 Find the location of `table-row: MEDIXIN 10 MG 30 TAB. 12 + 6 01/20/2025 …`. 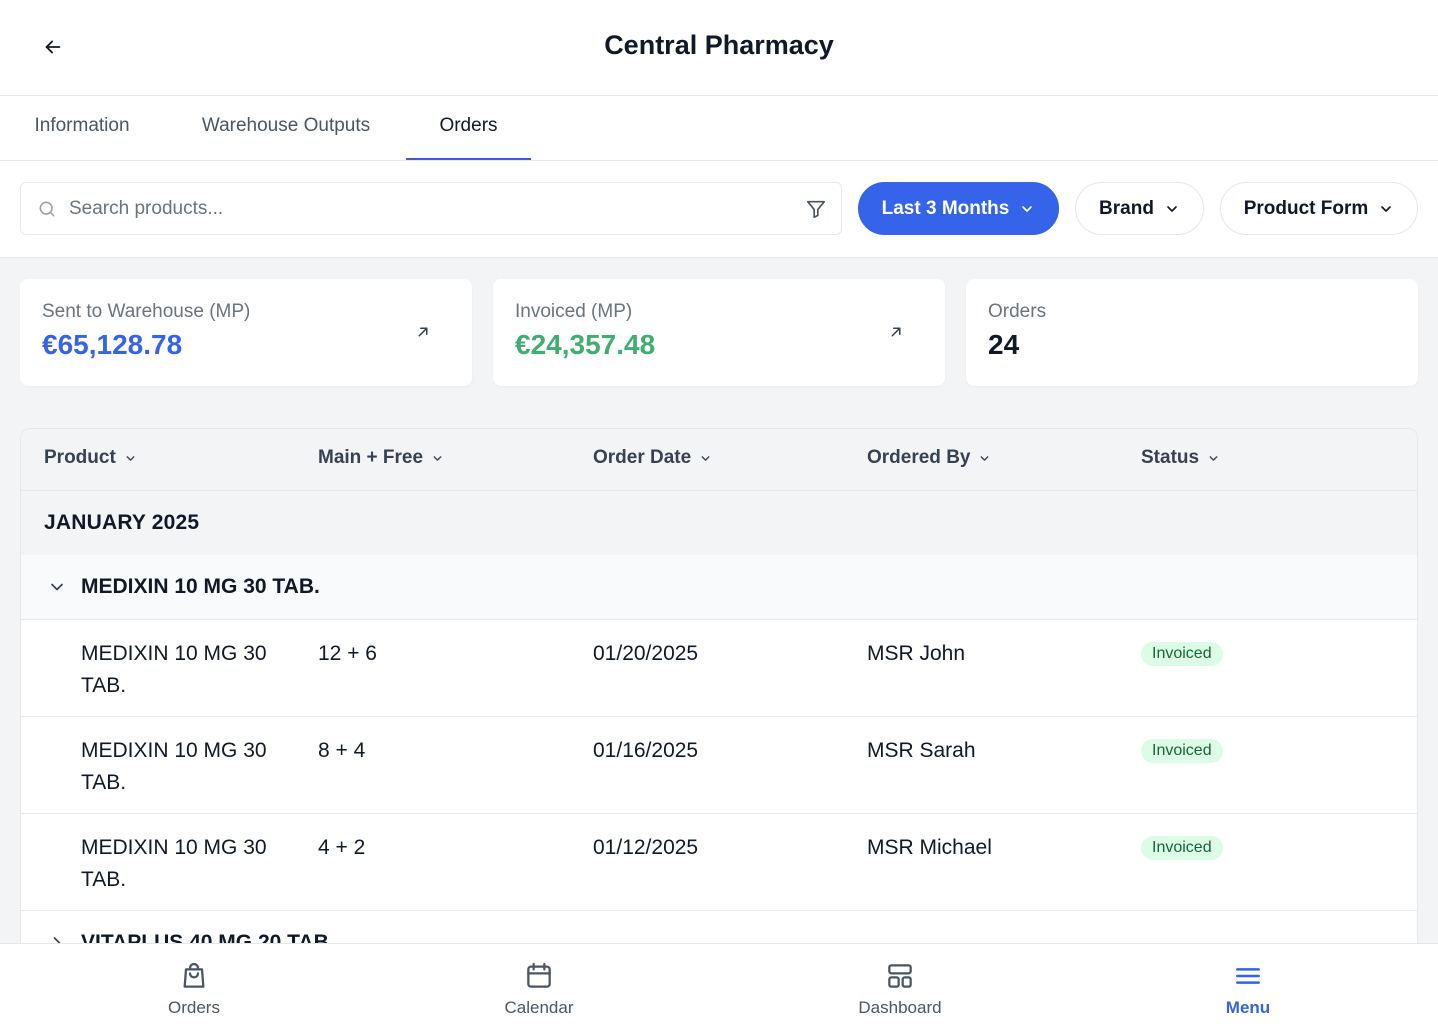

table-row: MEDIXIN 10 MG 30 TAB. 12 + 6 01/20/2025 … is located at coordinates (719, 668).